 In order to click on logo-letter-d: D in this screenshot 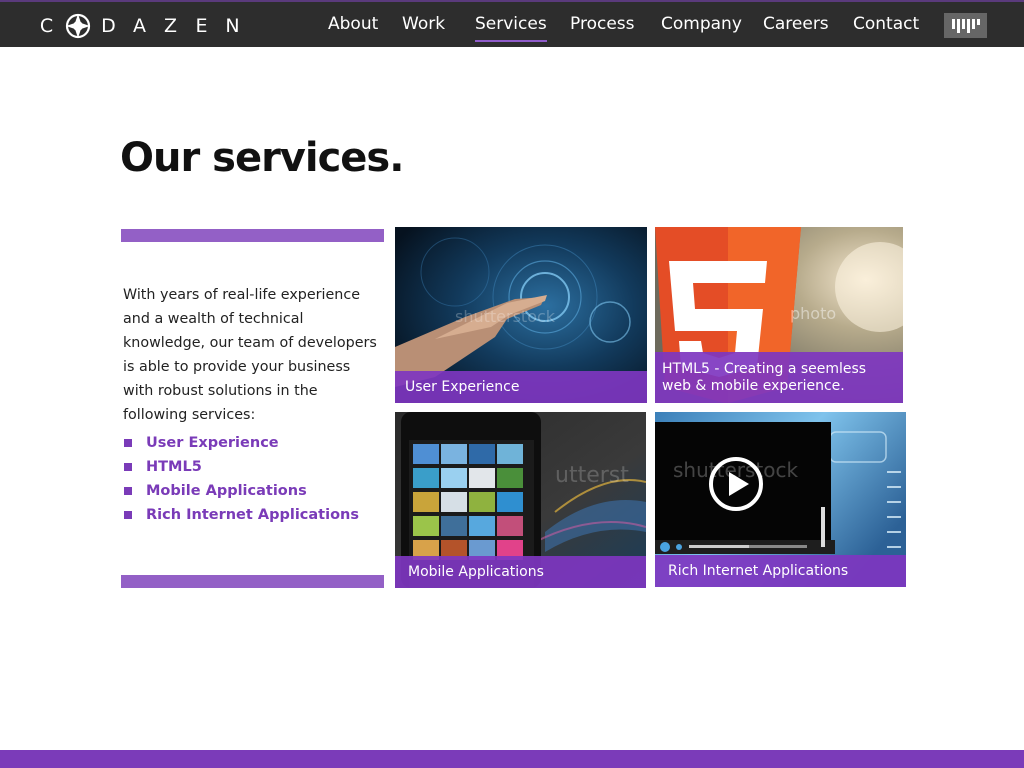, I will do `click(108, 26)`.